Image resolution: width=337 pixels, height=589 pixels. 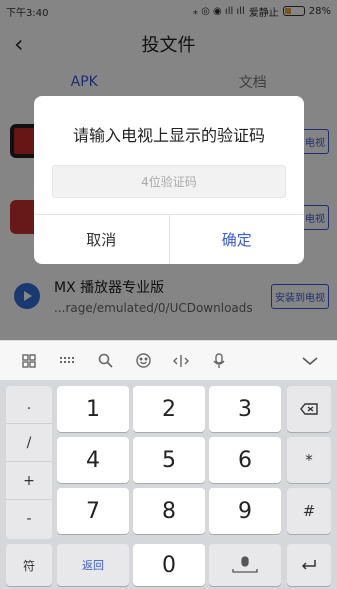 I want to click on symbol-key-plus: +, so click(x=29, y=481).